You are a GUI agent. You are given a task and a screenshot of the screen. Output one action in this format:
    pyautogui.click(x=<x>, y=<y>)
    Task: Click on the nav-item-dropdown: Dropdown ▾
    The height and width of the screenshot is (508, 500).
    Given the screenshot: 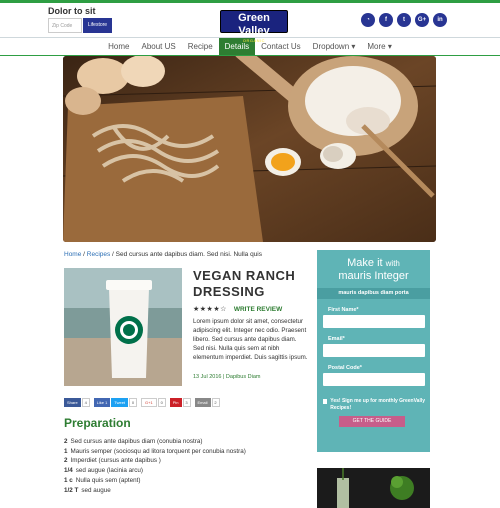 What is the action you would take?
    pyautogui.click(x=334, y=46)
    